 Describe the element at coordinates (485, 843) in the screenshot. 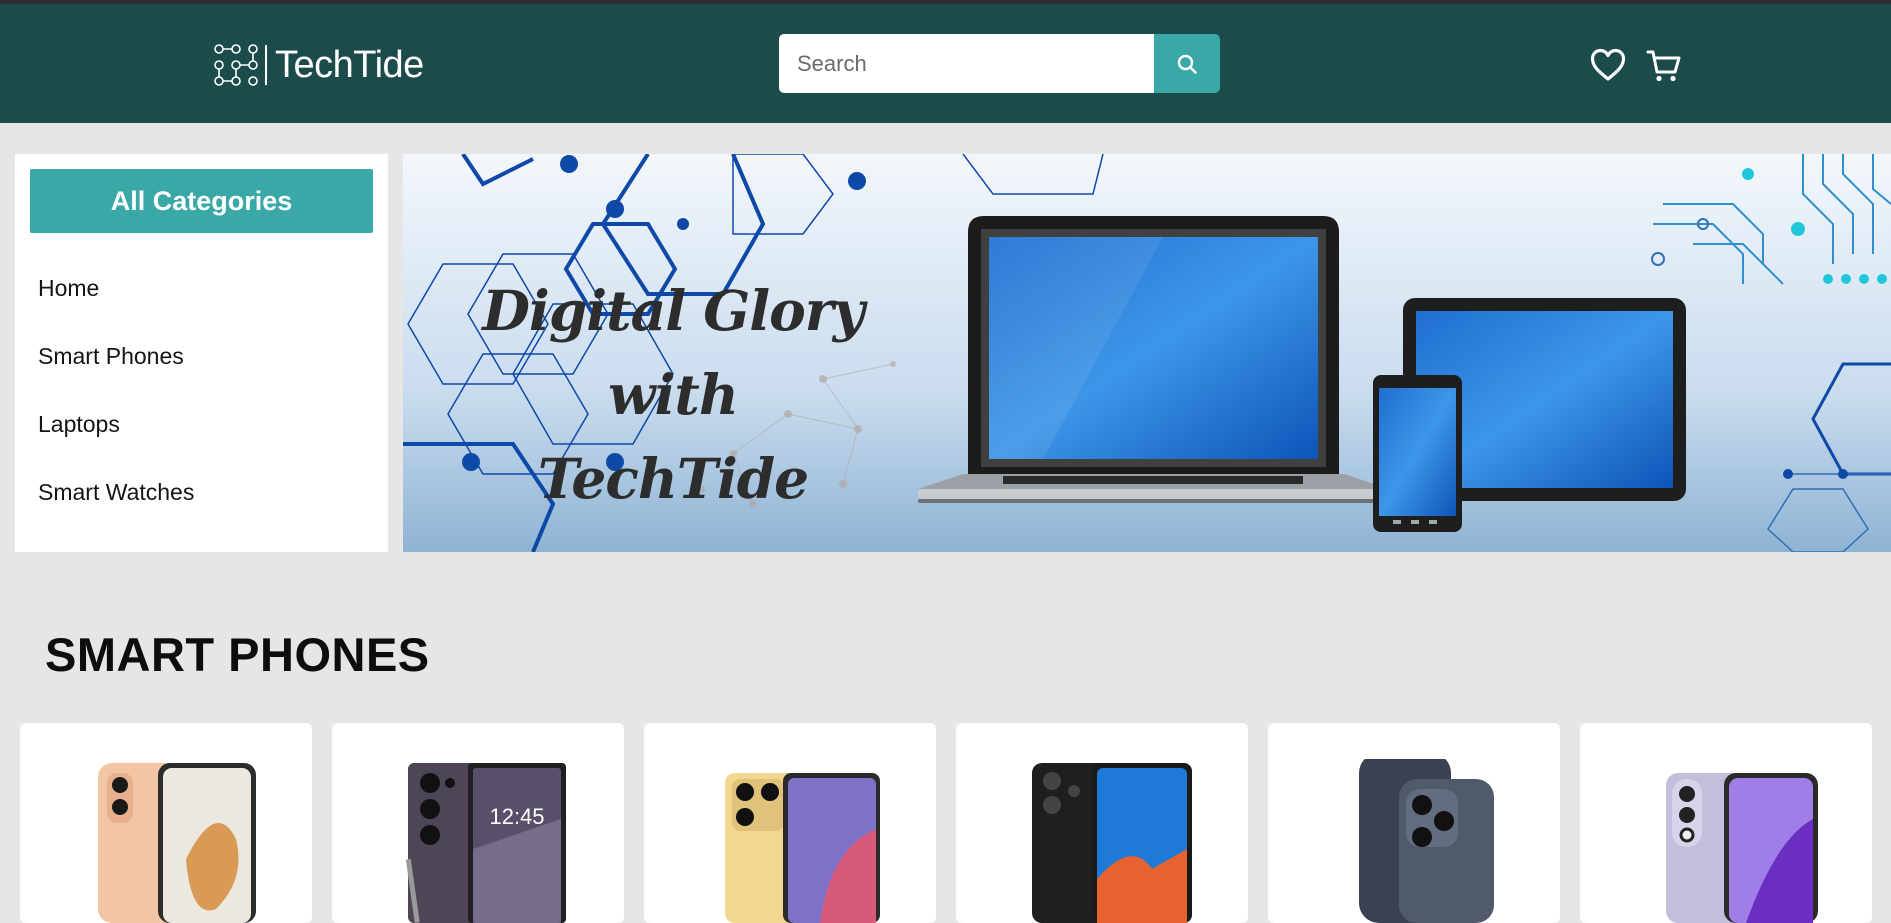

I see `phone-product-image: 12:45` at that location.